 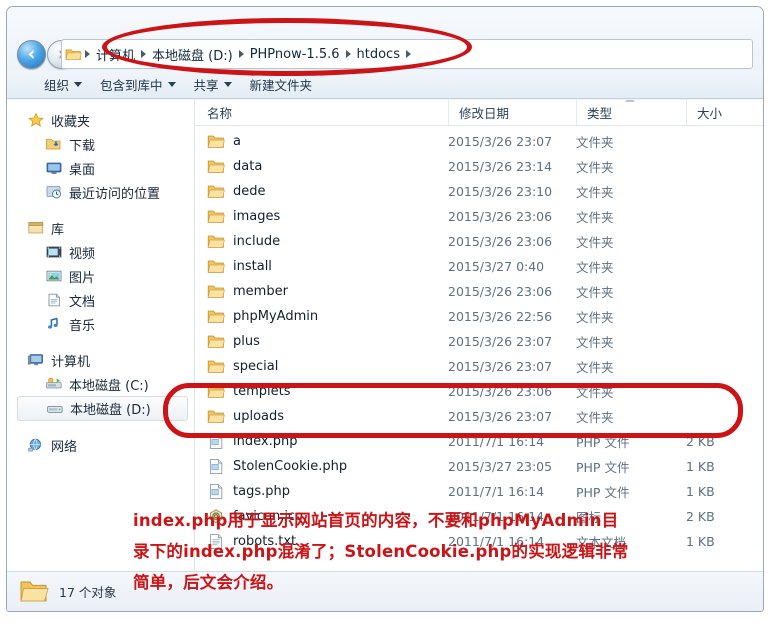 What do you see at coordinates (249, 191) in the screenshot?
I see `file-name-label: dede` at bounding box center [249, 191].